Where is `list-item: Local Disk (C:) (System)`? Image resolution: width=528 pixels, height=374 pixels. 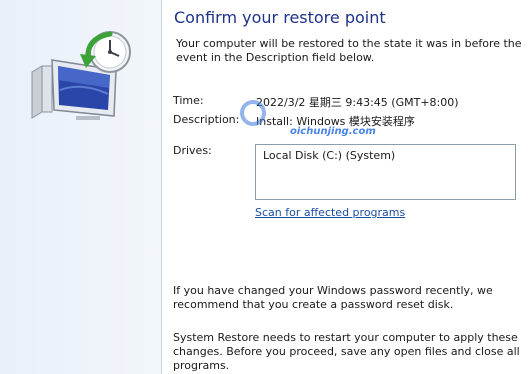 list-item: Local Disk (C:) (System) is located at coordinates (329, 155).